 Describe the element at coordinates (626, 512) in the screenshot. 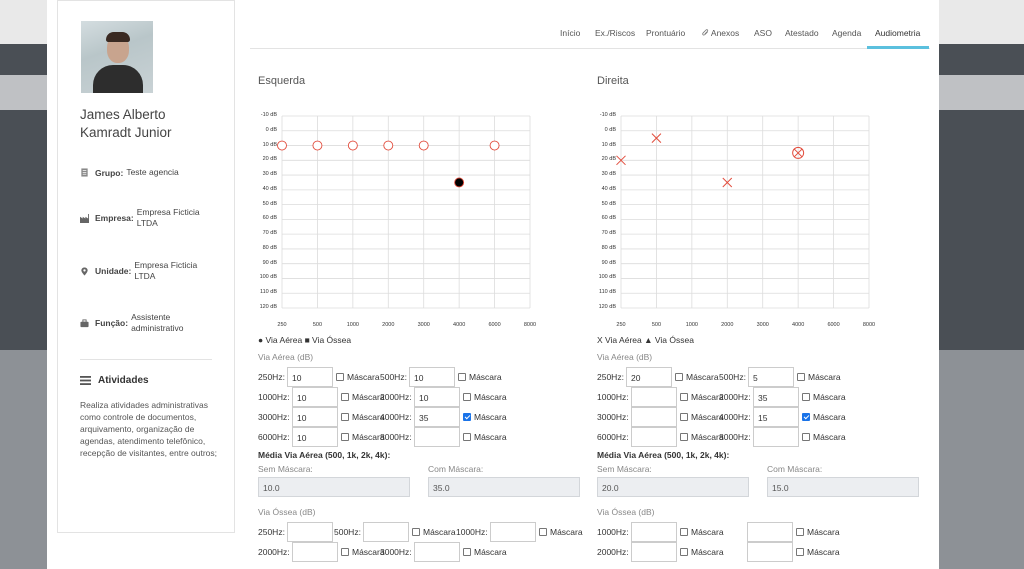

I see `via-ossea-label: Via Óssea (dB)` at that location.